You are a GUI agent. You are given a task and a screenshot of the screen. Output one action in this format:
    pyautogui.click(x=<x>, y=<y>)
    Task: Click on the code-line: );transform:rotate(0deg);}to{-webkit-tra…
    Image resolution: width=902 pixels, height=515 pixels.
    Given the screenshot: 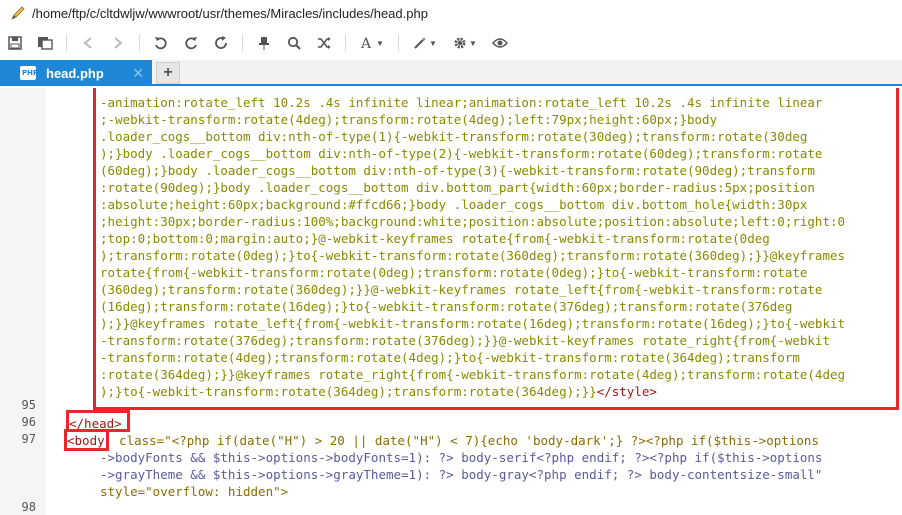 What is the action you would take?
    pyautogui.click(x=473, y=255)
    